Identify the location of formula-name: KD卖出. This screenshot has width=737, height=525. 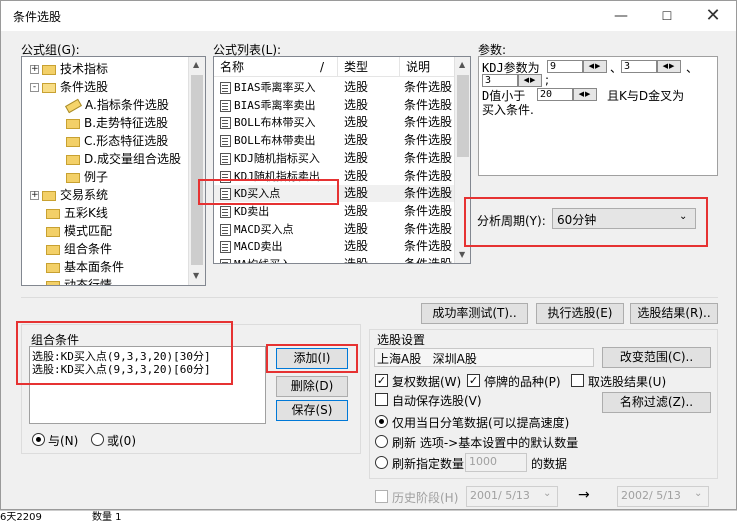
(252, 211).